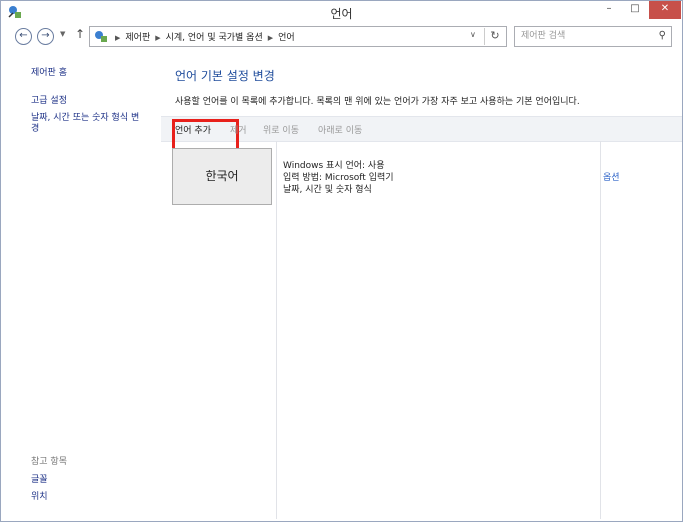  I want to click on address-toolbar: ← → ▼ ↑ ▶ 제어판 ▶ 시계, 언어 및 국가별 옵션 ▶ 언어 ∨ ↻ ⚲, so click(341, 36).